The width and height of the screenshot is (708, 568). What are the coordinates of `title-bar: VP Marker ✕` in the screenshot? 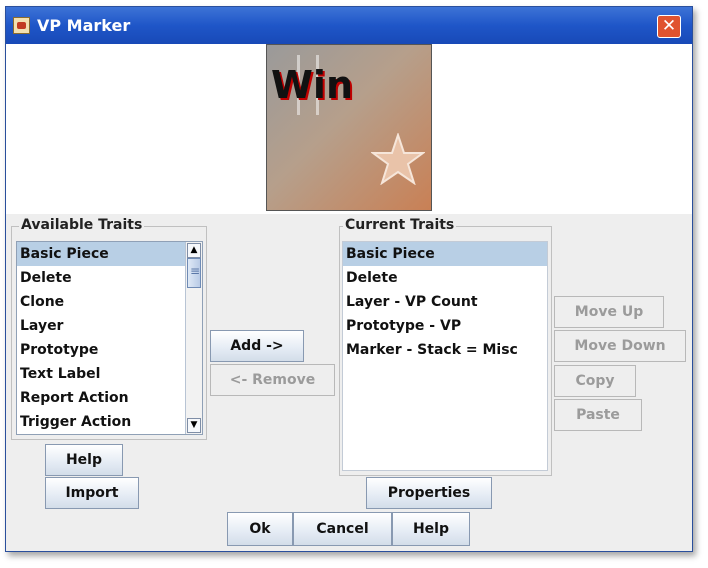 It's located at (349, 25).